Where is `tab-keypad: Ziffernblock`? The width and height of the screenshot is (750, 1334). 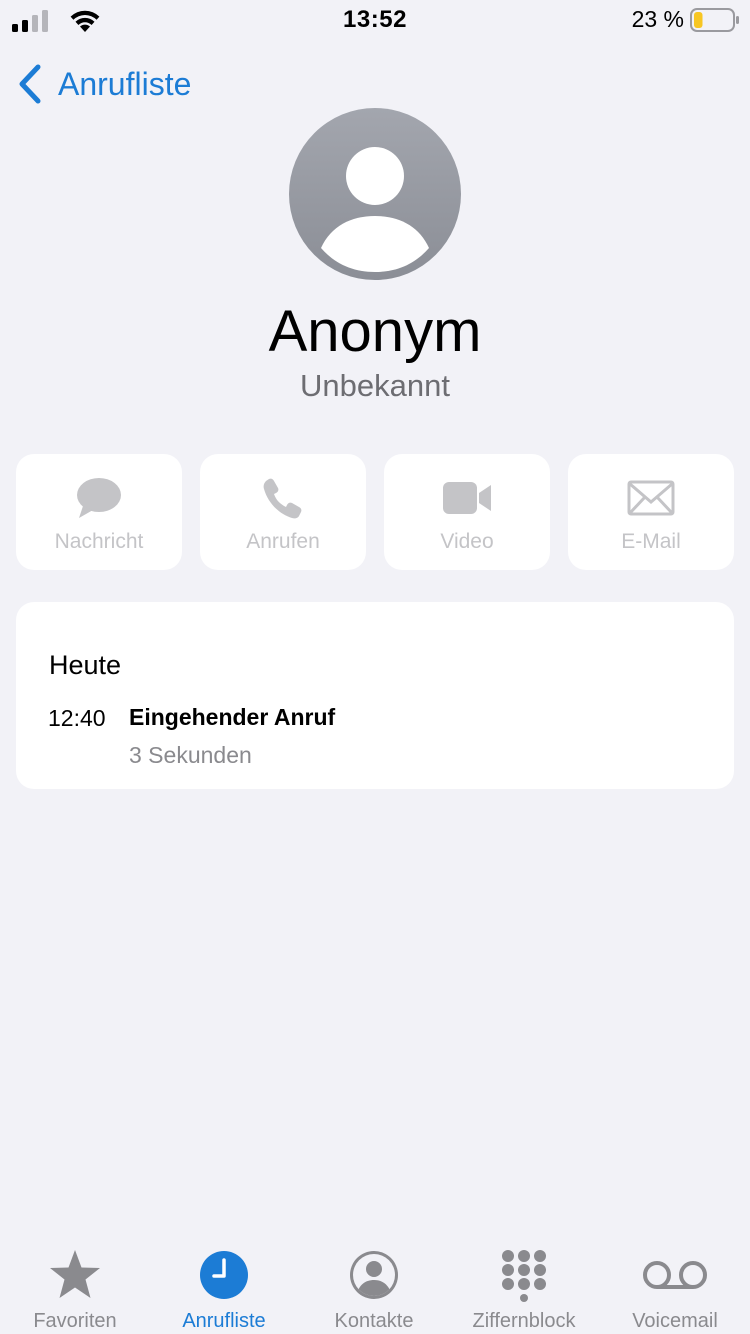
tab-keypad: Ziffernblock is located at coordinates (524, 1284).